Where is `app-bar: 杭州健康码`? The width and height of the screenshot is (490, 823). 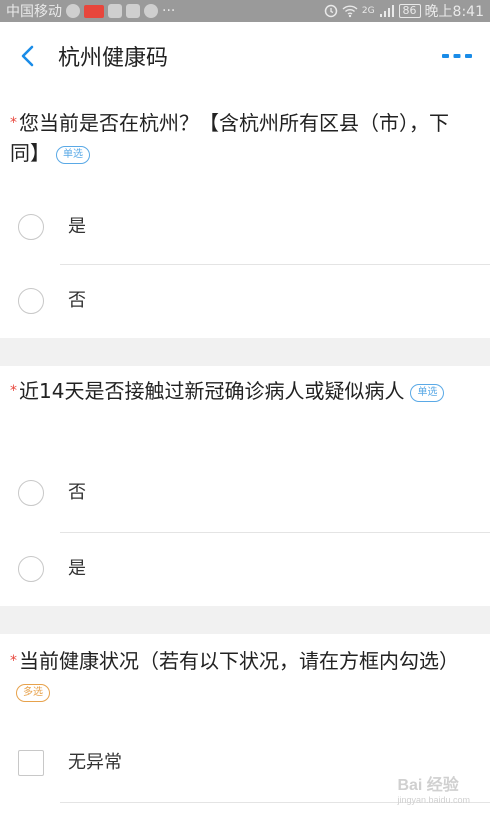
app-bar: 杭州健康码 is located at coordinates (245, 56).